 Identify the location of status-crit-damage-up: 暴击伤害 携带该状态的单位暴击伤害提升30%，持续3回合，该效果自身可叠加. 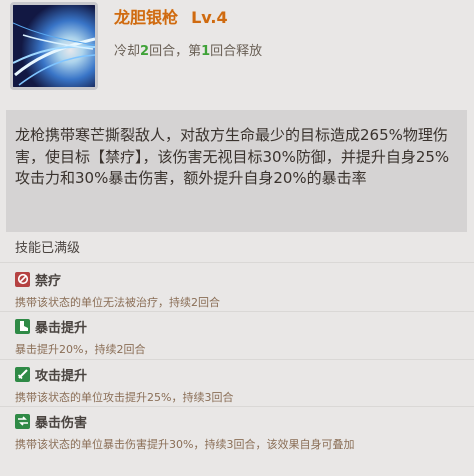
(184, 432).